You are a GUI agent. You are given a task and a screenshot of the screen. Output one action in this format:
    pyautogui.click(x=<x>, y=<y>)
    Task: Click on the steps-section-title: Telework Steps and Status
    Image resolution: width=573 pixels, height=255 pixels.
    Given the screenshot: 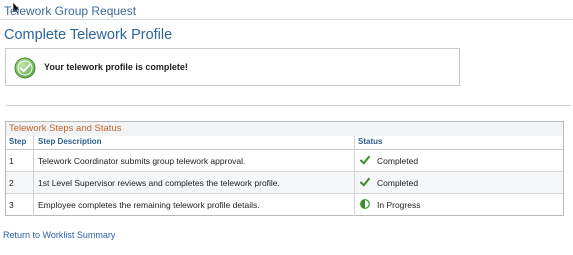 What is the action you would take?
    pyautogui.click(x=284, y=129)
    